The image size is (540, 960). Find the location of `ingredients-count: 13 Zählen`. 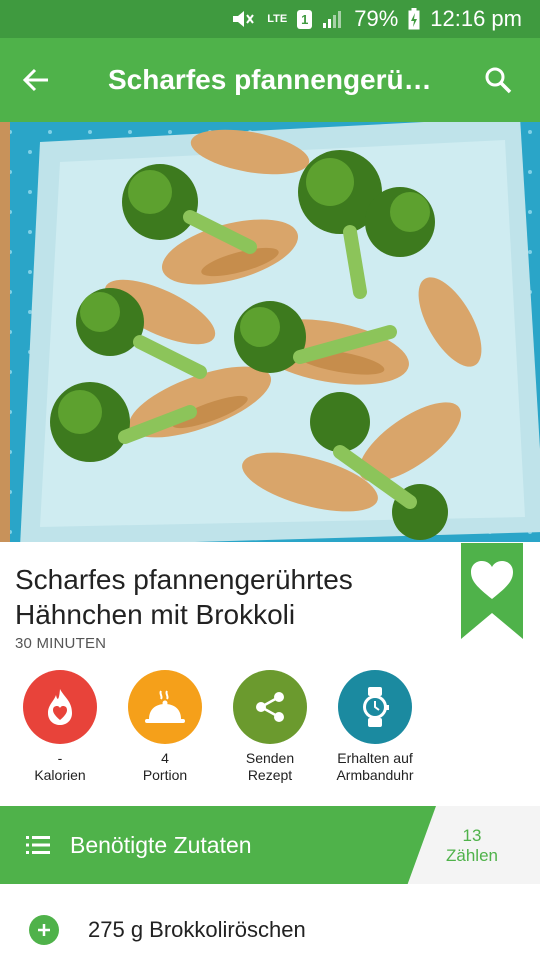

ingredients-count: 13 Zählen is located at coordinates (472, 846).